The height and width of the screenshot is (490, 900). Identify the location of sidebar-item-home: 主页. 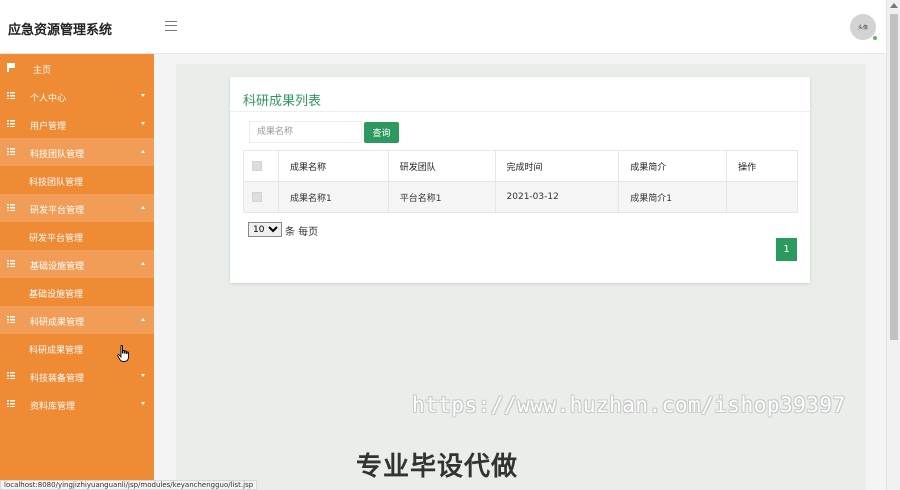
(77, 68).